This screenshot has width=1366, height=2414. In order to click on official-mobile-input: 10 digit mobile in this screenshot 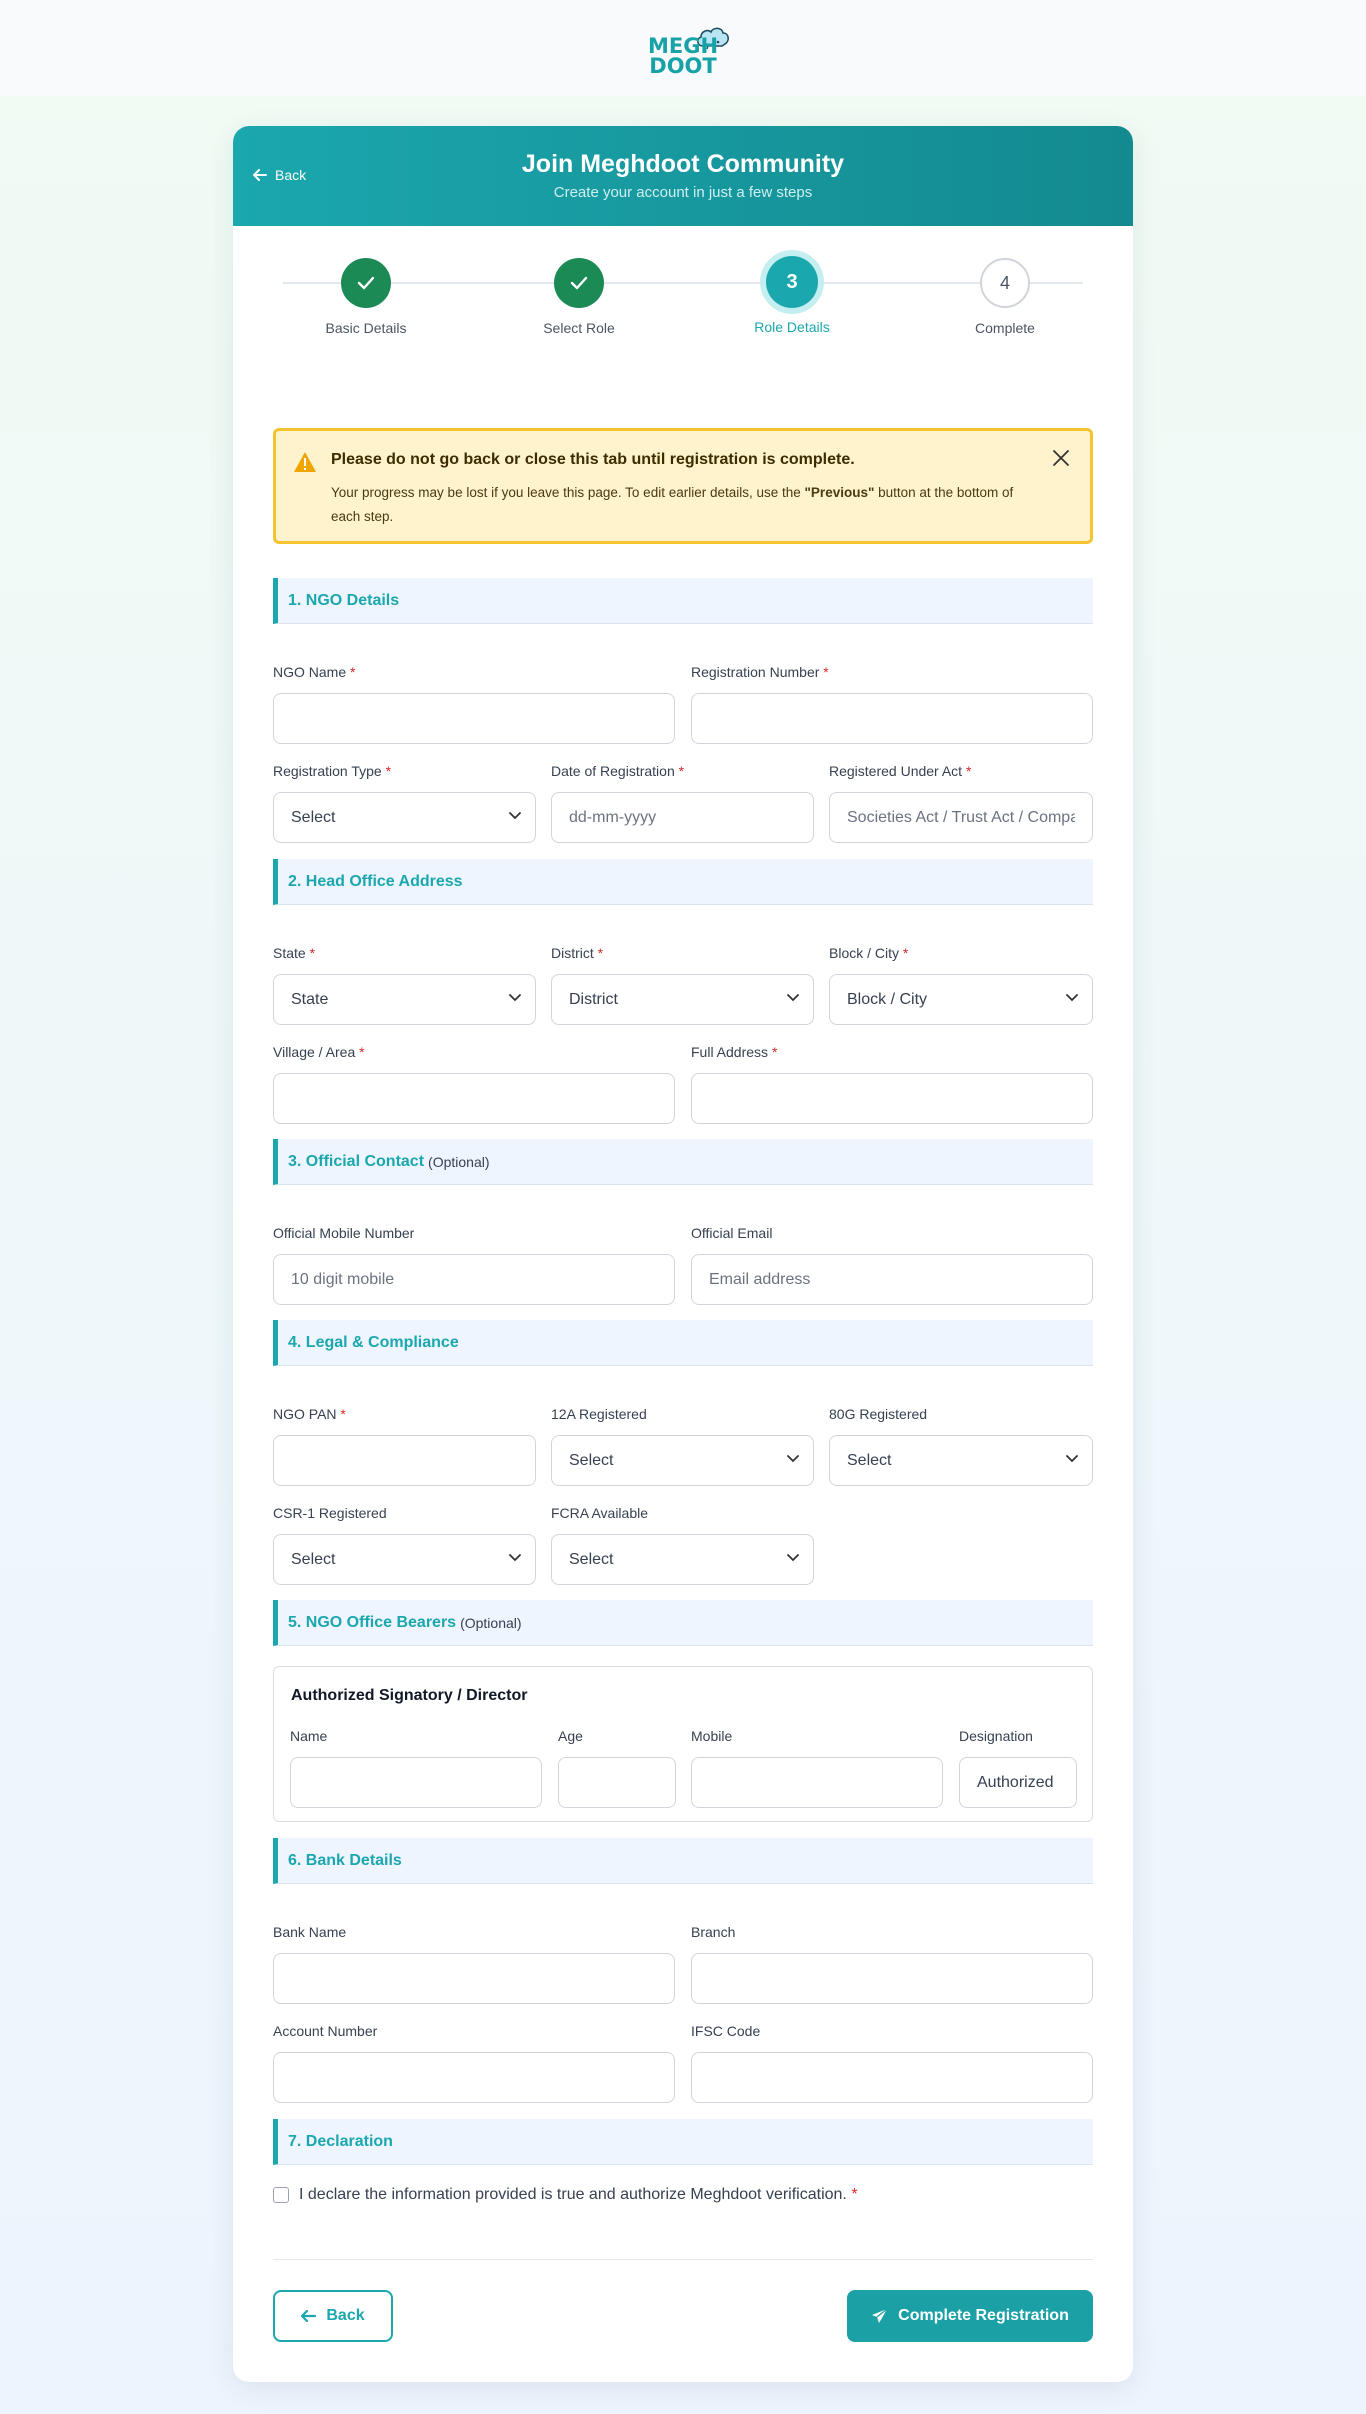, I will do `click(474, 1279)`.